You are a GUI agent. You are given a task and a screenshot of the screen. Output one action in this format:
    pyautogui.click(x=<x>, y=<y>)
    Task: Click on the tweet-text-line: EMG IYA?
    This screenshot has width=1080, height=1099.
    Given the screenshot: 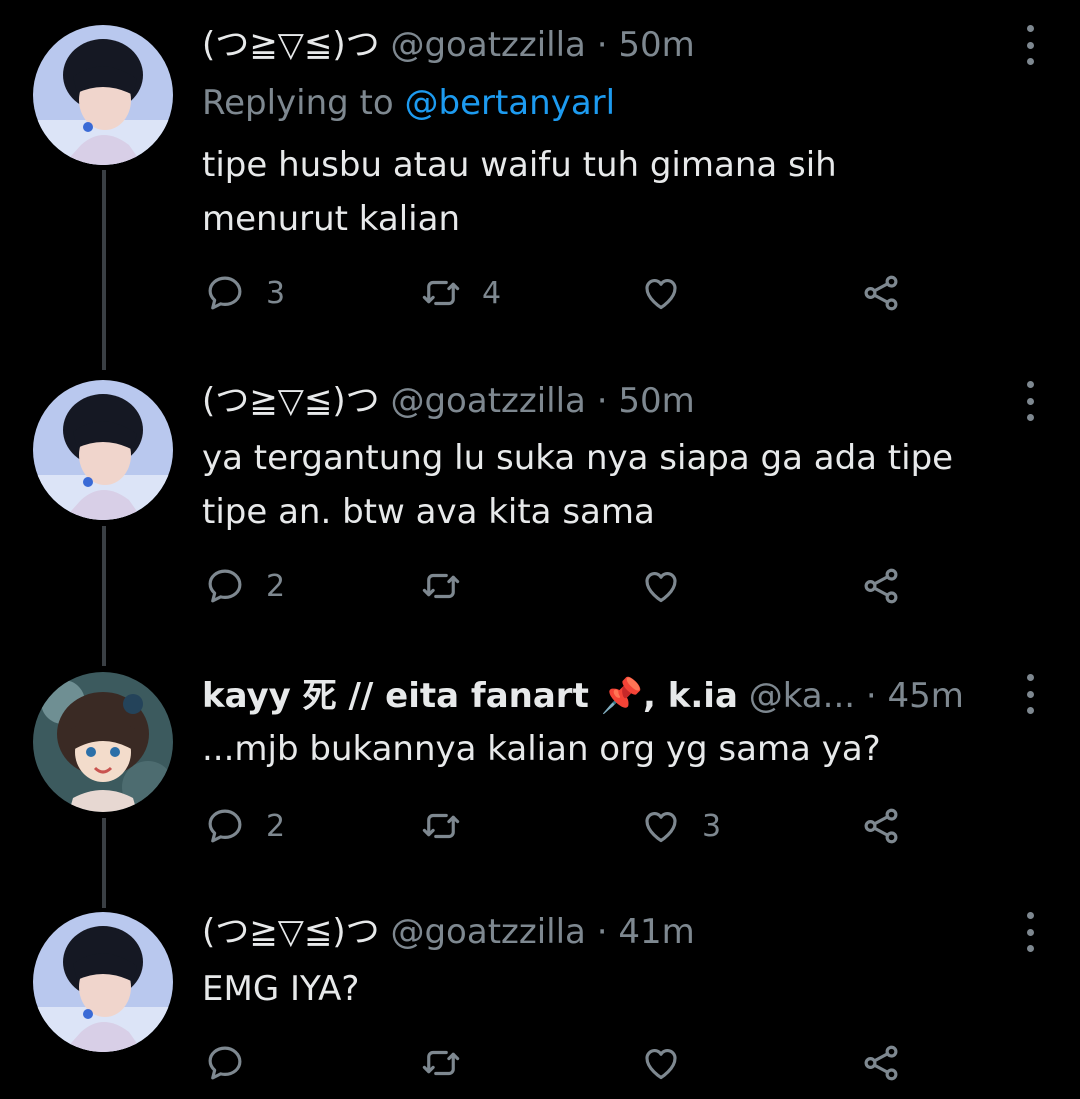 What is the action you would take?
    pyautogui.click(x=281, y=989)
    